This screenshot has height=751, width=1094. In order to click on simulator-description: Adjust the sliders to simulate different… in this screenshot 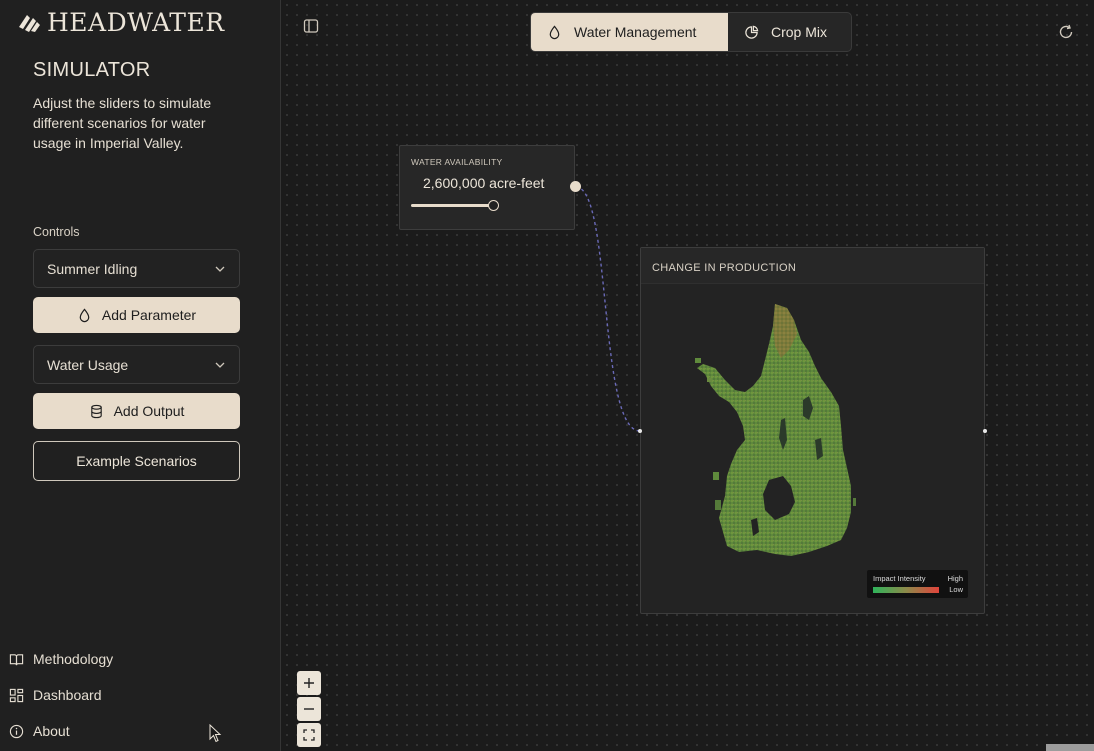, I will do `click(122, 123)`.